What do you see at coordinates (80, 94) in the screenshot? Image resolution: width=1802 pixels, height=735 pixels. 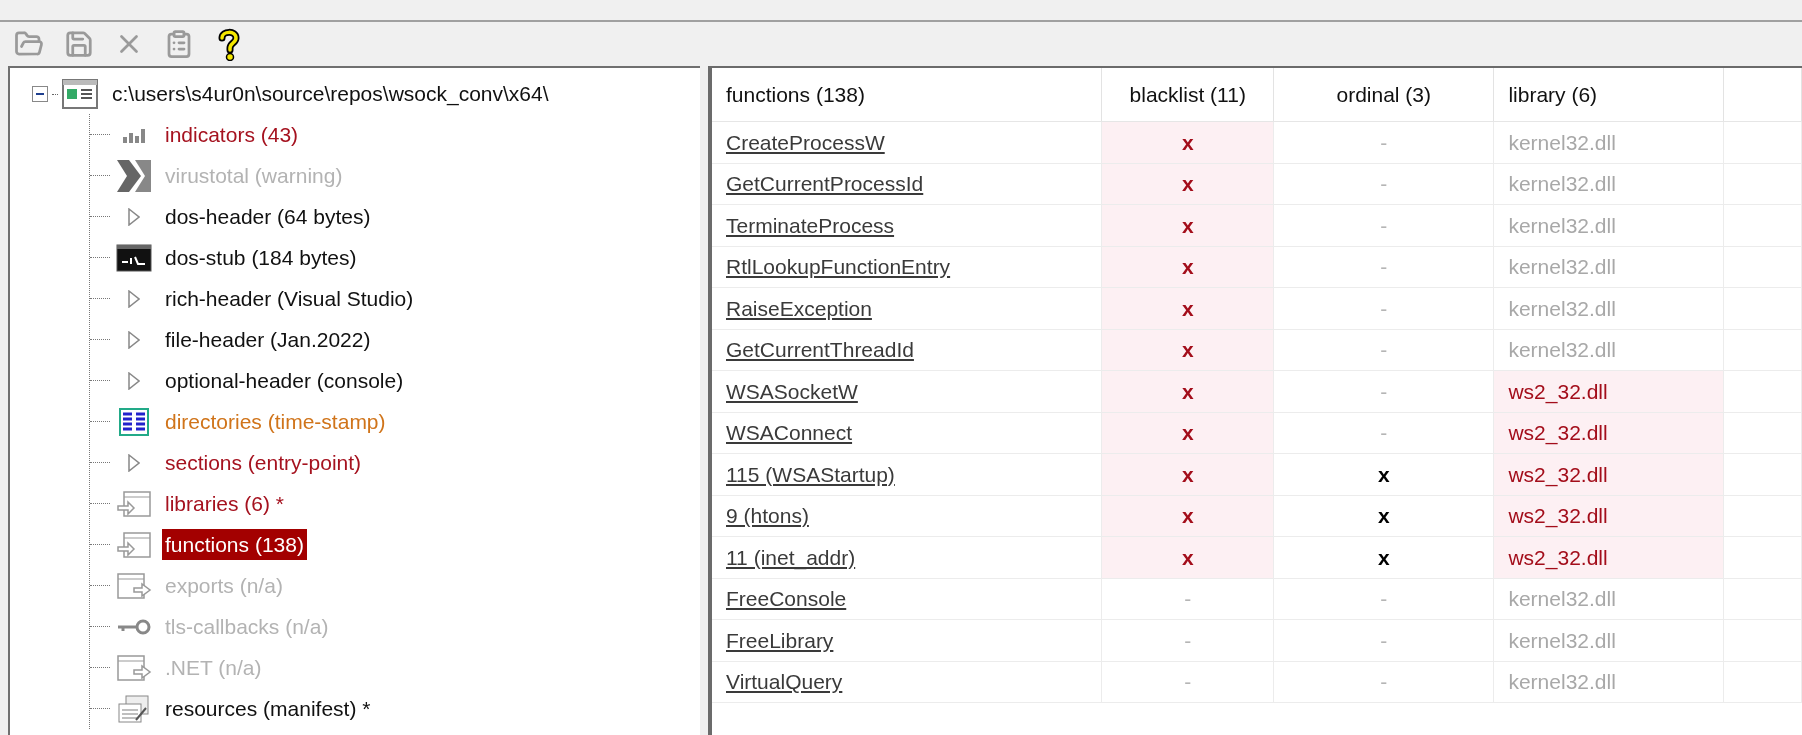 I see `window-icon` at bounding box center [80, 94].